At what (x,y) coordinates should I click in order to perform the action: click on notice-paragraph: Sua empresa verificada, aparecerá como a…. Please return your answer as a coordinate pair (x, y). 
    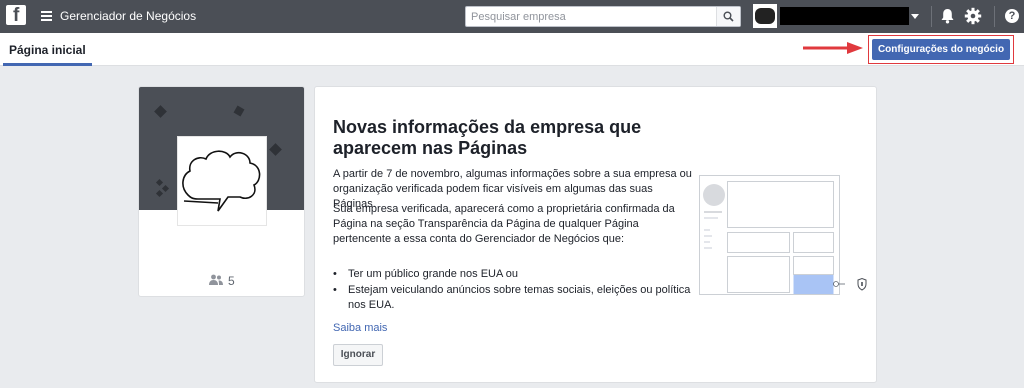
    Looking at the image, I should click on (504, 224).